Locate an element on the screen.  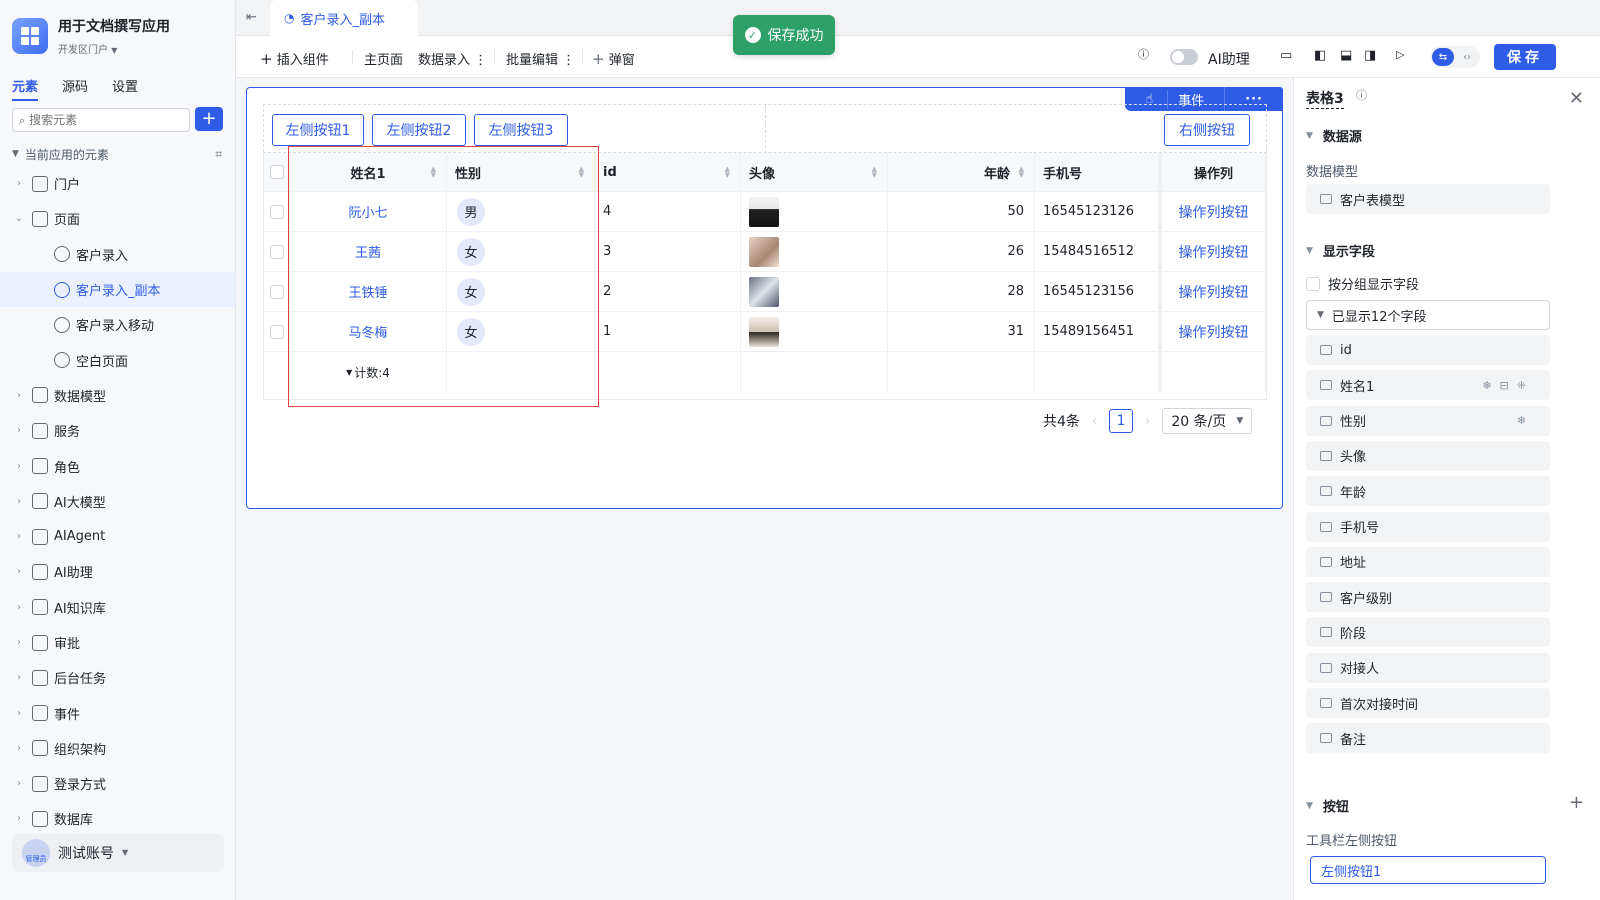
chevron-down-icon: ⌄ is located at coordinates (19, 218).